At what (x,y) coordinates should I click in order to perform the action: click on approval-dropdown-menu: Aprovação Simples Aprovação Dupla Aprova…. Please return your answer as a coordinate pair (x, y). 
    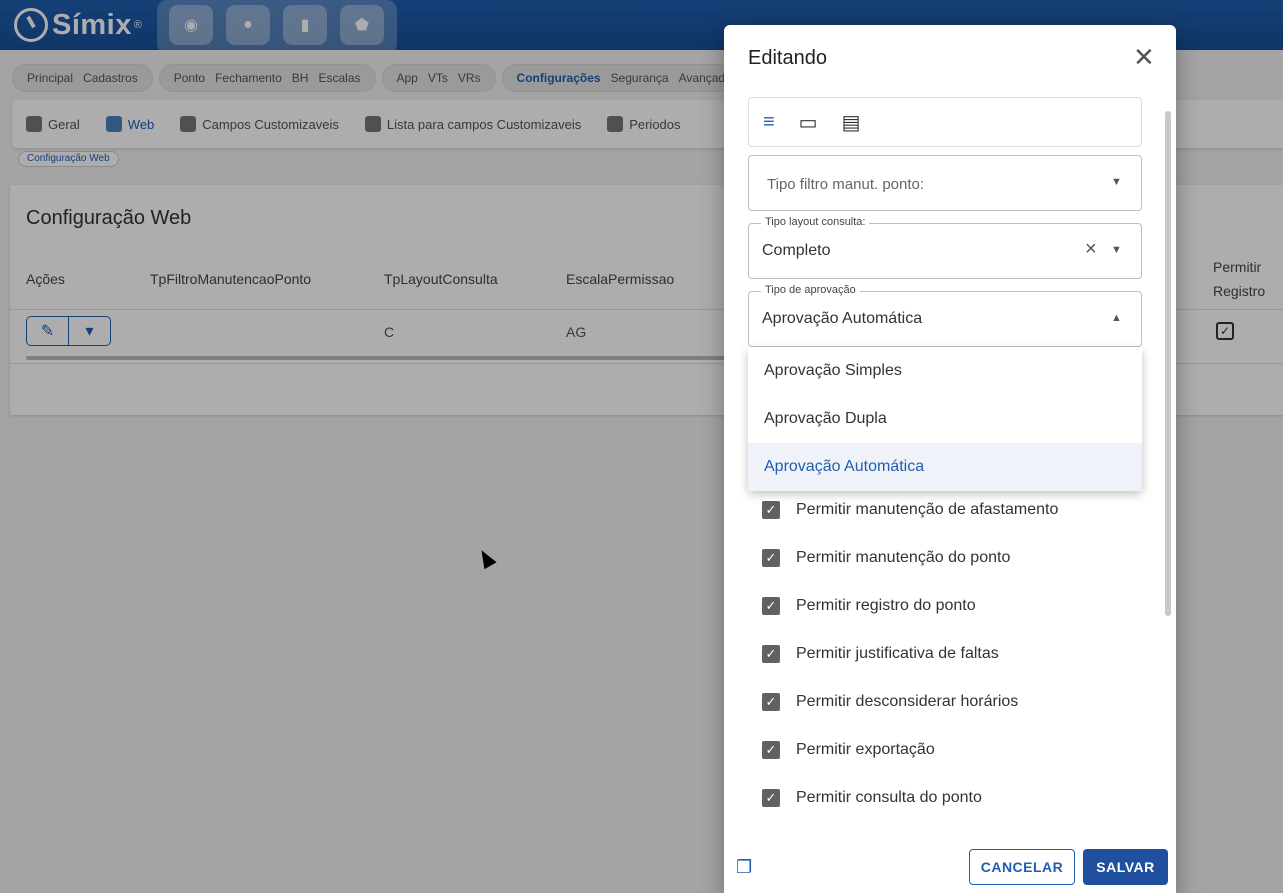
    Looking at the image, I should click on (945, 419).